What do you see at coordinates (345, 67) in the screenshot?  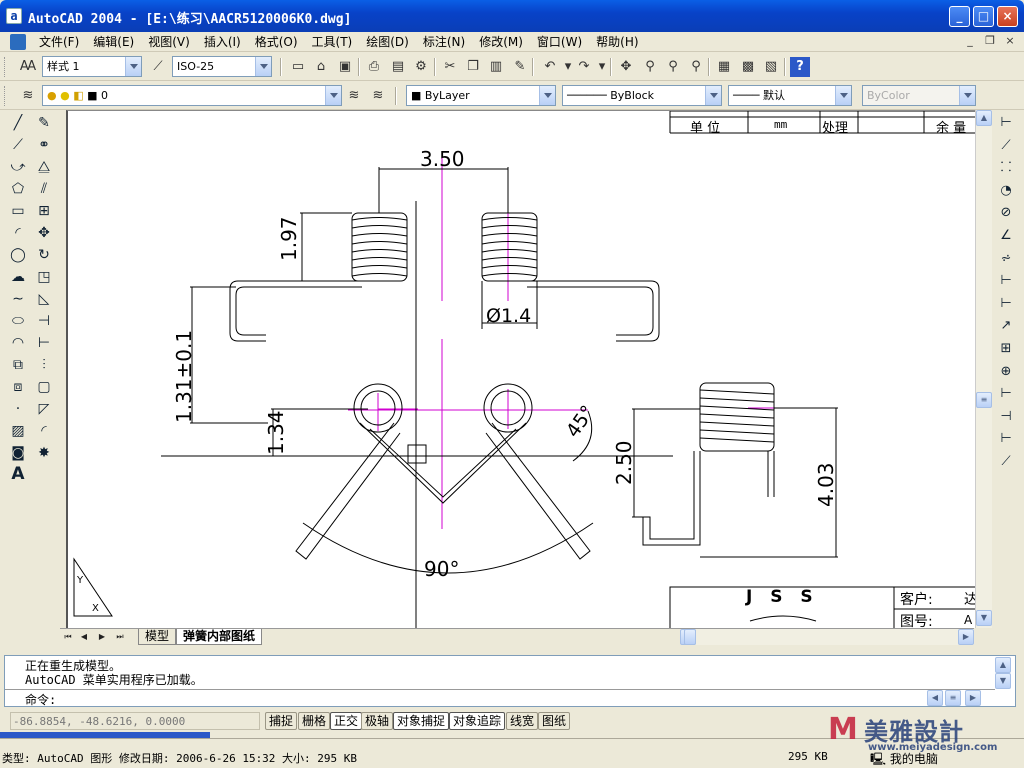 I see `save-icon: ▣` at bounding box center [345, 67].